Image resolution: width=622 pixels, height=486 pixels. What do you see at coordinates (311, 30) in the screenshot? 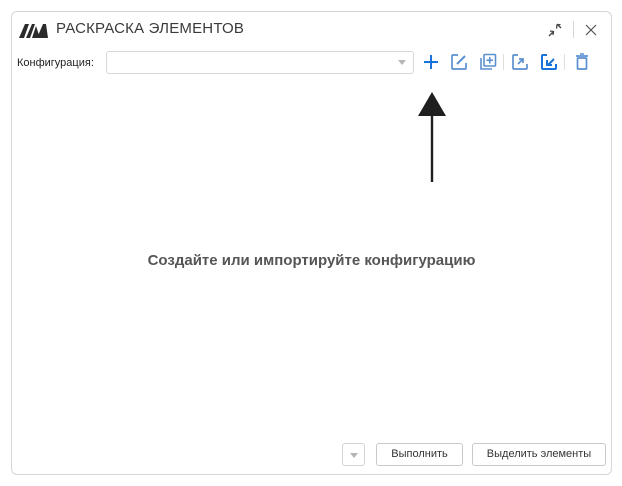
I see `title-bar: РАСКРАСКА ЭЛЕМЕНТОВ` at bounding box center [311, 30].